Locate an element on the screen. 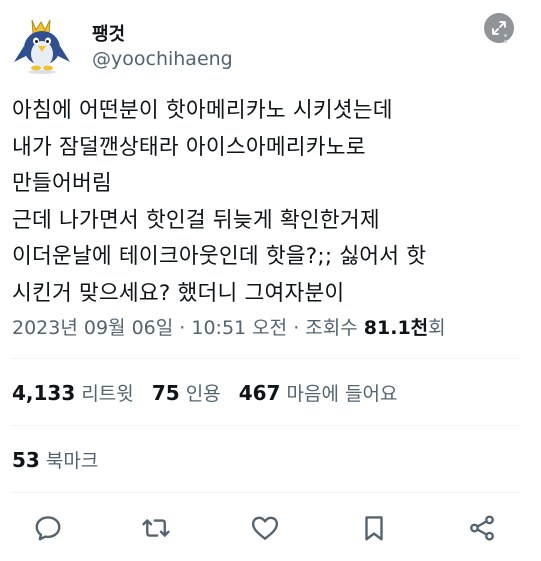  retweets-label: 리트윗 is located at coordinates (107, 394).